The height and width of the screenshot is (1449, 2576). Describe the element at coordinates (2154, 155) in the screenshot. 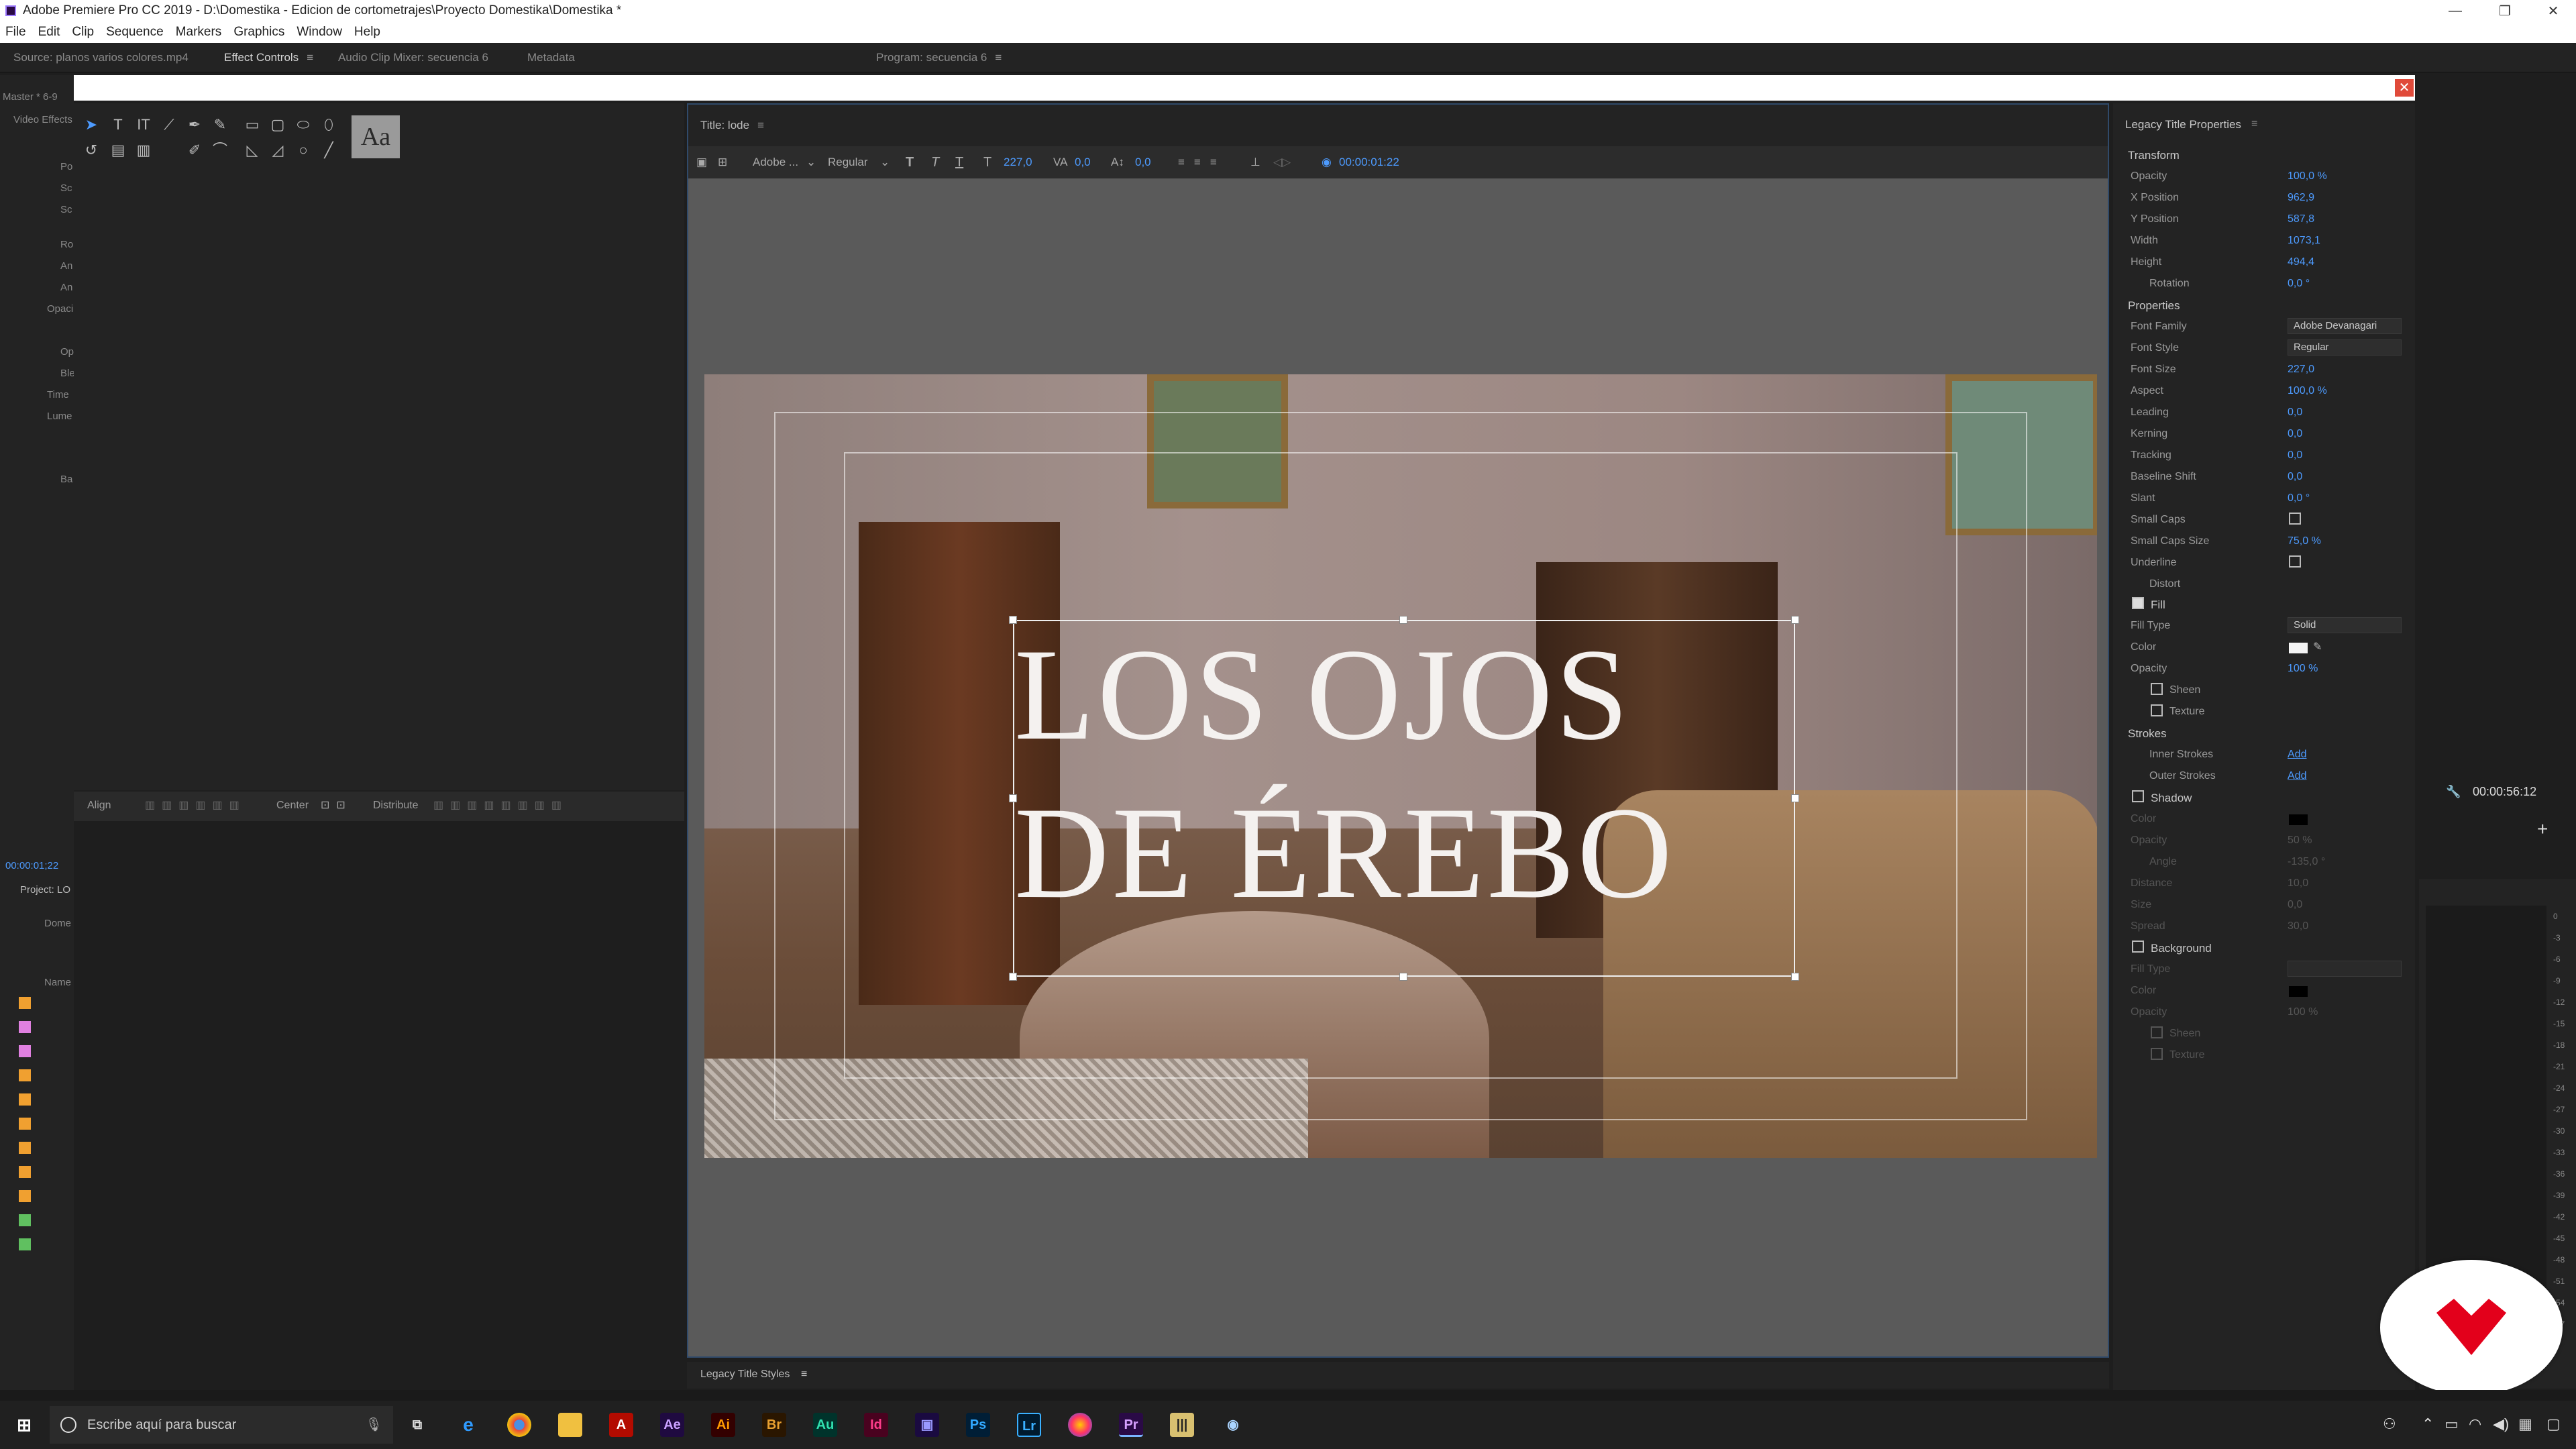

I see `transform-section: Transform` at that location.